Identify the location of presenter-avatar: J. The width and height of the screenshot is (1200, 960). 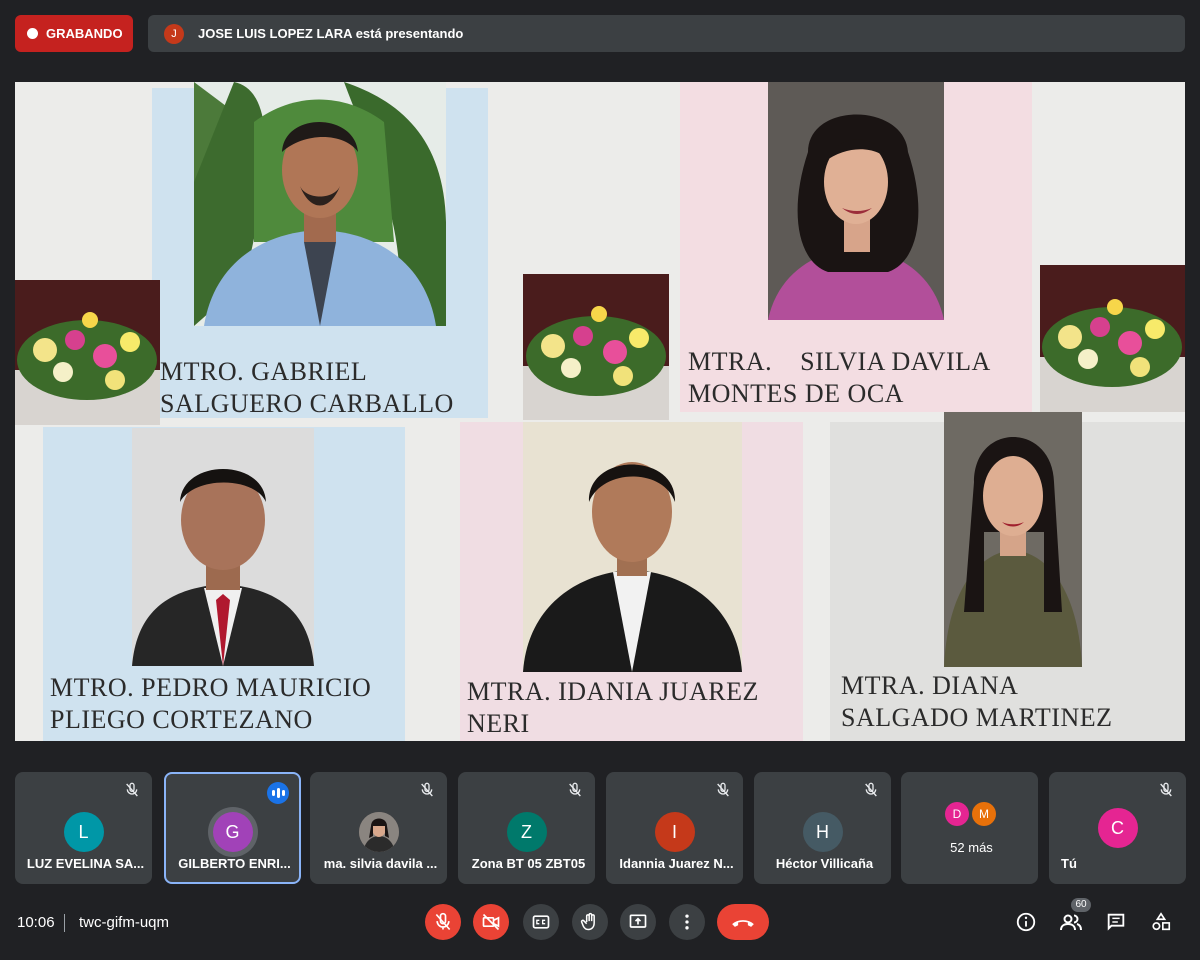
(174, 33).